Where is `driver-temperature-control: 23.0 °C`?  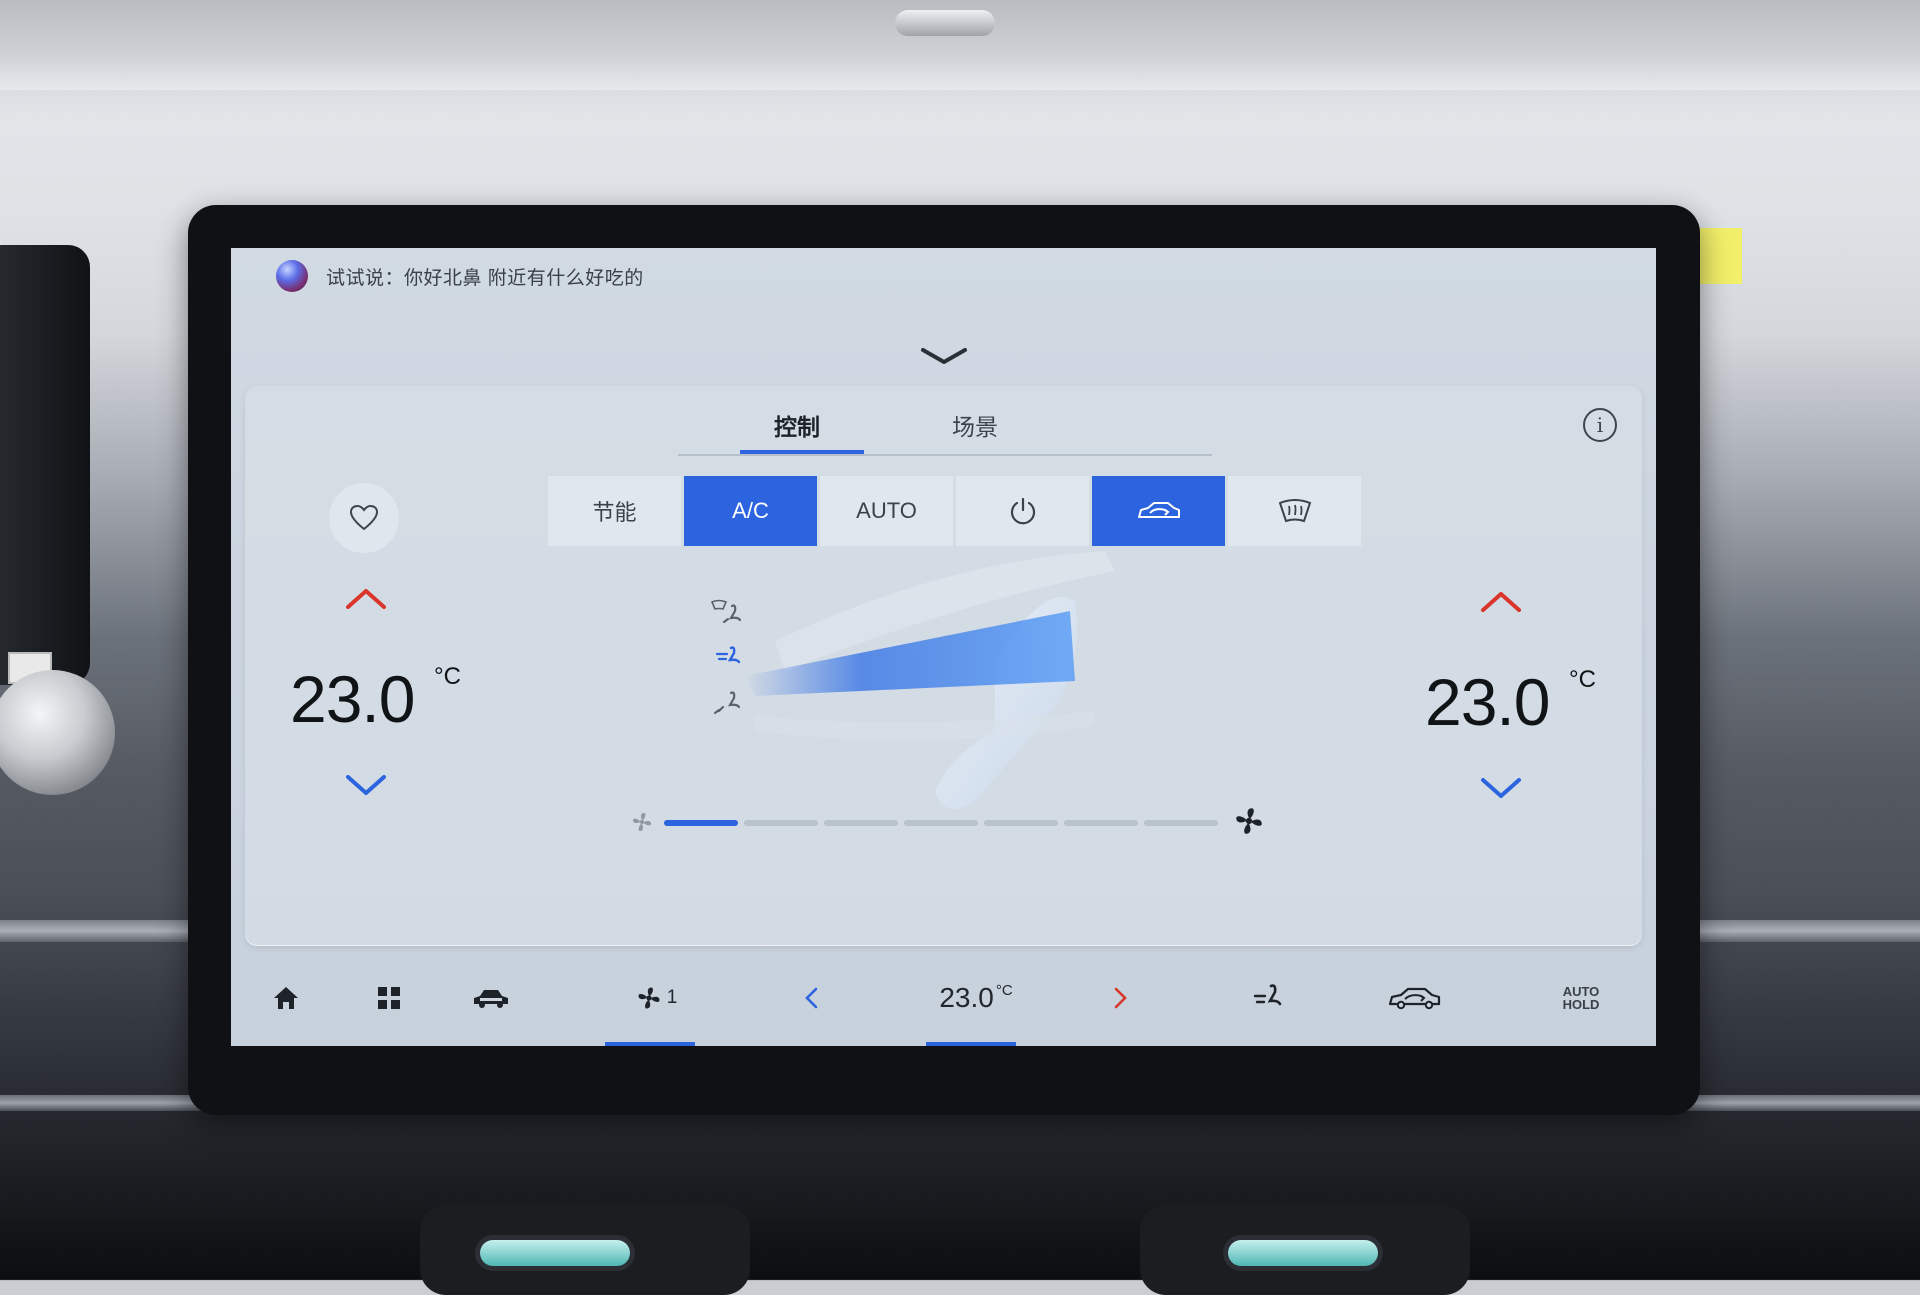
driver-temperature-control: 23.0 °C is located at coordinates (400, 701).